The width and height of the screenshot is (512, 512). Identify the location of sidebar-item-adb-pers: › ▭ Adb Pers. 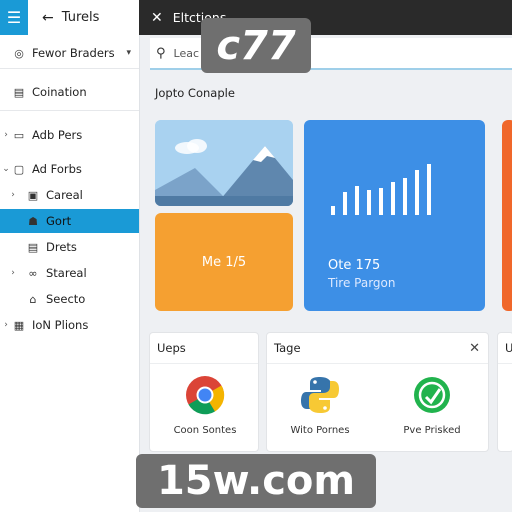
(69, 135).